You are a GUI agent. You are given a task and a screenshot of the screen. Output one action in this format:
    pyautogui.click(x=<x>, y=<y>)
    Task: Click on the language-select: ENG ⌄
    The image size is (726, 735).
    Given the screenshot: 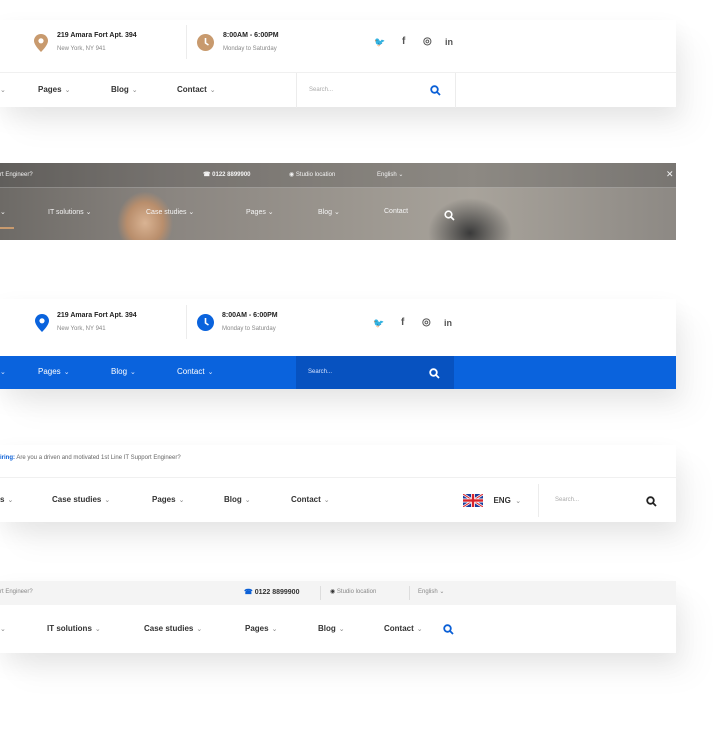 What is the action you would take?
    pyautogui.click(x=492, y=501)
    